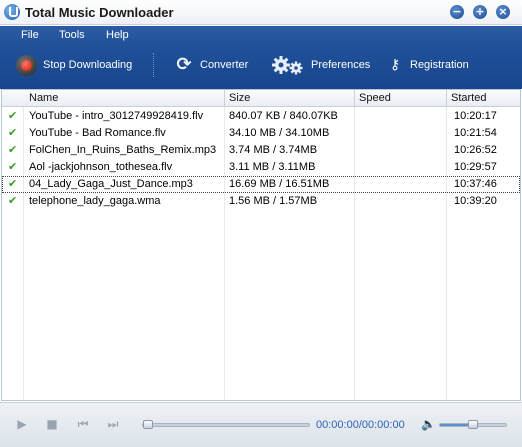 The height and width of the screenshot is (447, 522). What do you see at coordinates (30, 35) in the screenshot?
I see `menu-file: File` at bounding box center [30, 35].